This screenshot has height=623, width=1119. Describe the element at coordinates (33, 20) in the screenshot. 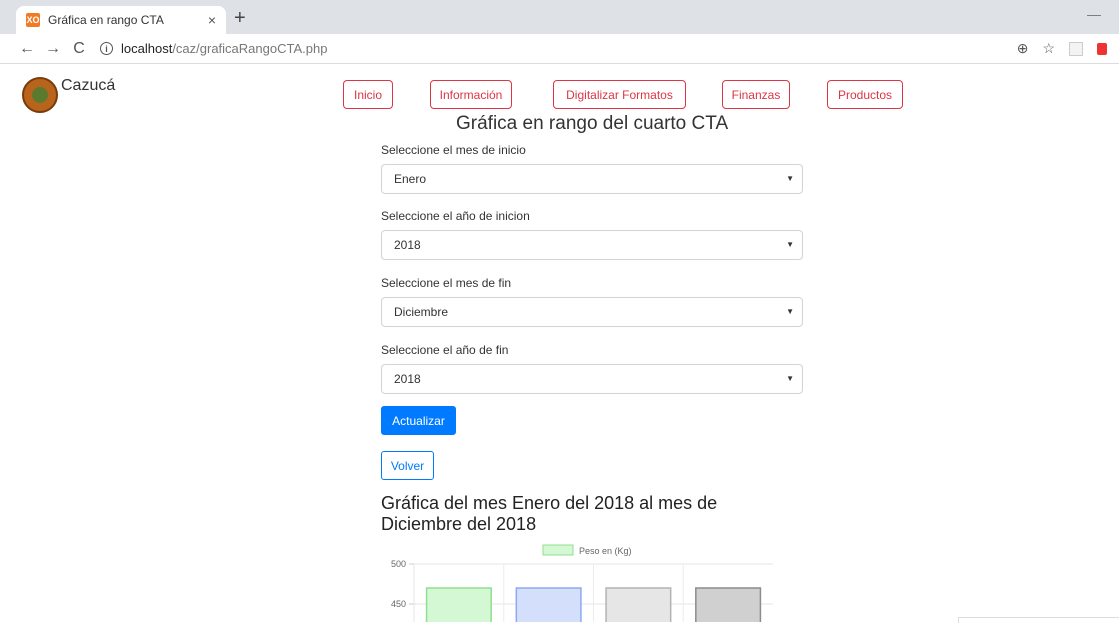

I see `xampp-icon: XO` at that location.